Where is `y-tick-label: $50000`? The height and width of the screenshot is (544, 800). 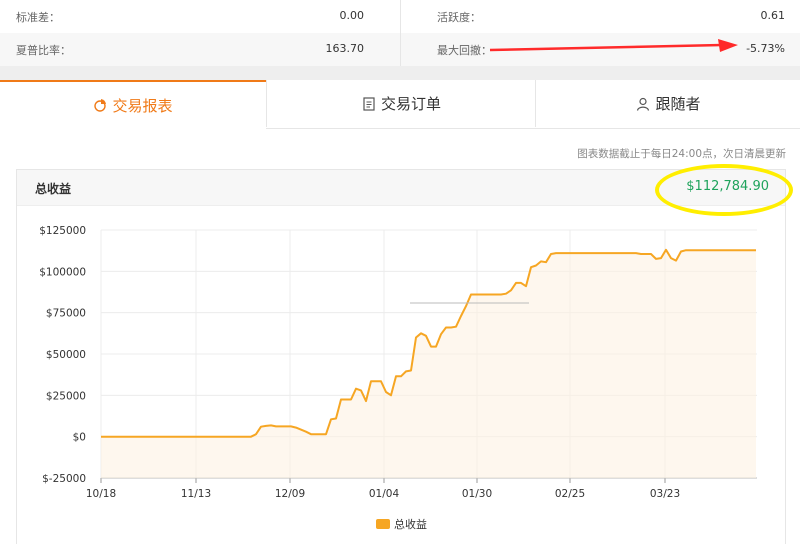
y-tick-label: $50000 is located at coordinates (66, 355).